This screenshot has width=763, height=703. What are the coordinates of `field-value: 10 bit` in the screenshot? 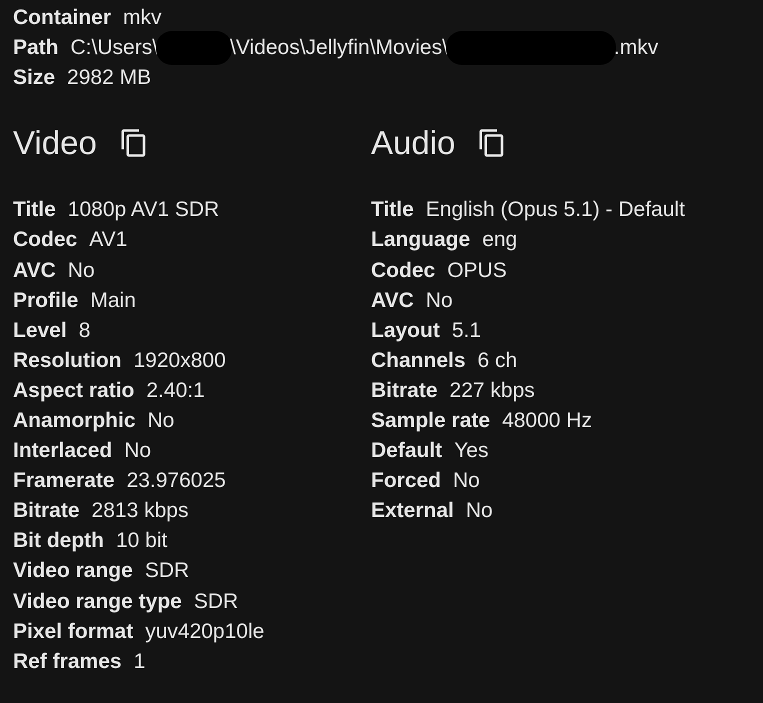 It's located at (142, 541).